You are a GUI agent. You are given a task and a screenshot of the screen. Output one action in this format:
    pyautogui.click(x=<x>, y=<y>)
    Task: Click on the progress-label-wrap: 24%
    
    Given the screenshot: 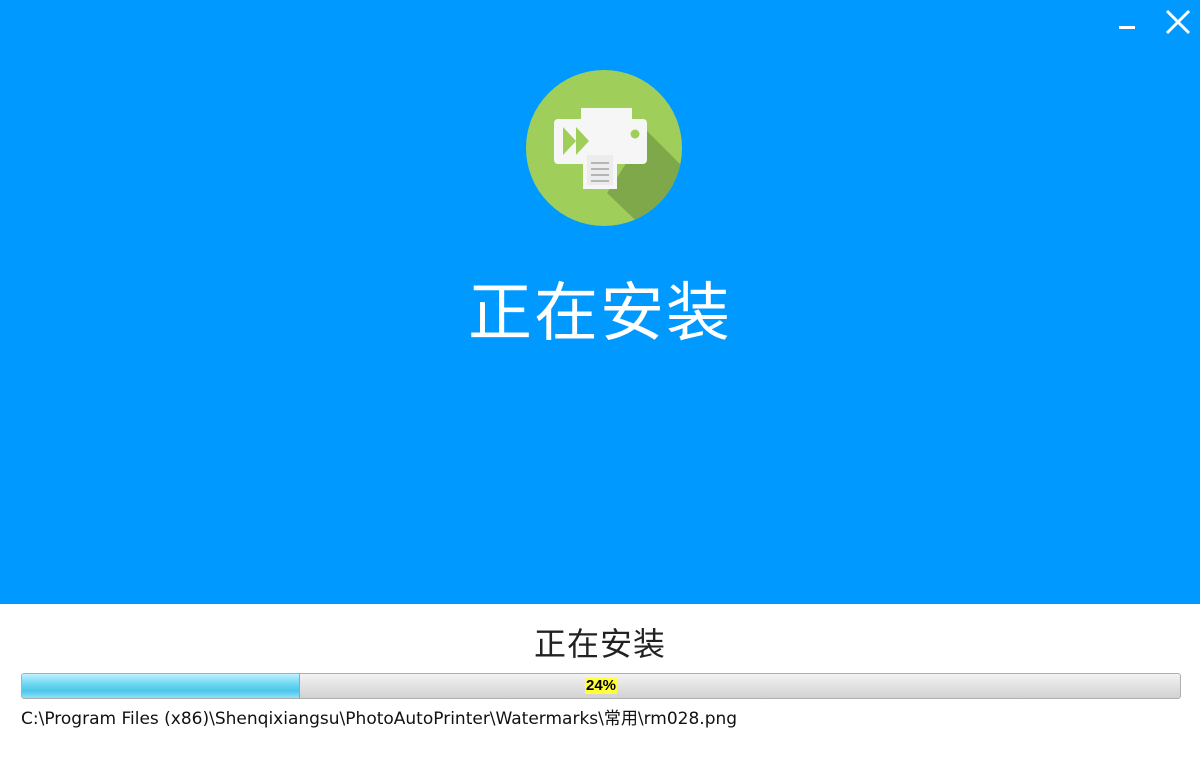 What is the action you would take?
    pyautogui.click(x=601, y=686)
    